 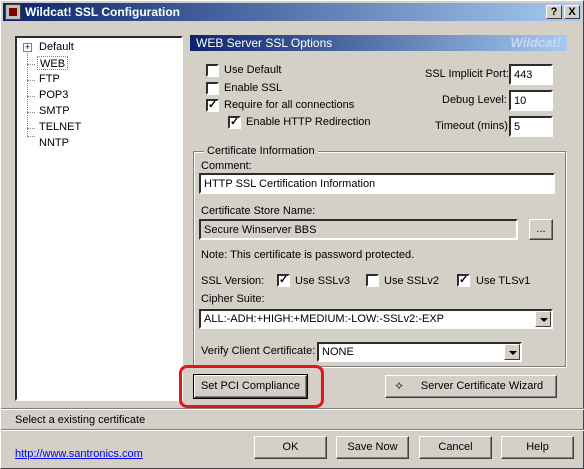 I want to click on save-now-button: Save Now, so click(x=372, y=447).